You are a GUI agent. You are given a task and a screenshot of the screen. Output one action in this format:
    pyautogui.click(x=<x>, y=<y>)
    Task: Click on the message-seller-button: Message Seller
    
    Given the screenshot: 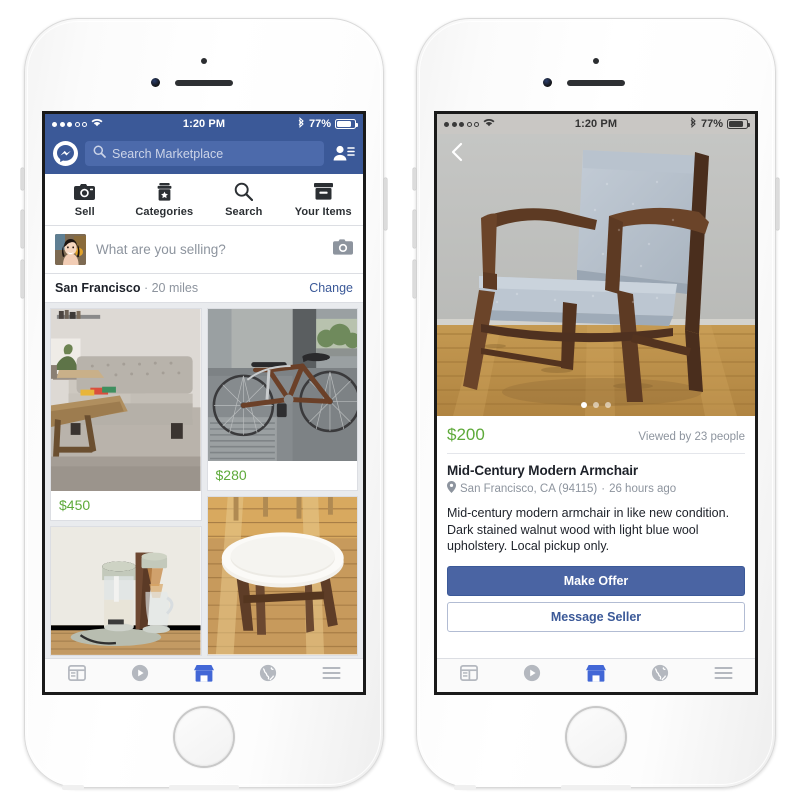 What is the action you would take?
    pyautogui.click(x=596, y=616)
    